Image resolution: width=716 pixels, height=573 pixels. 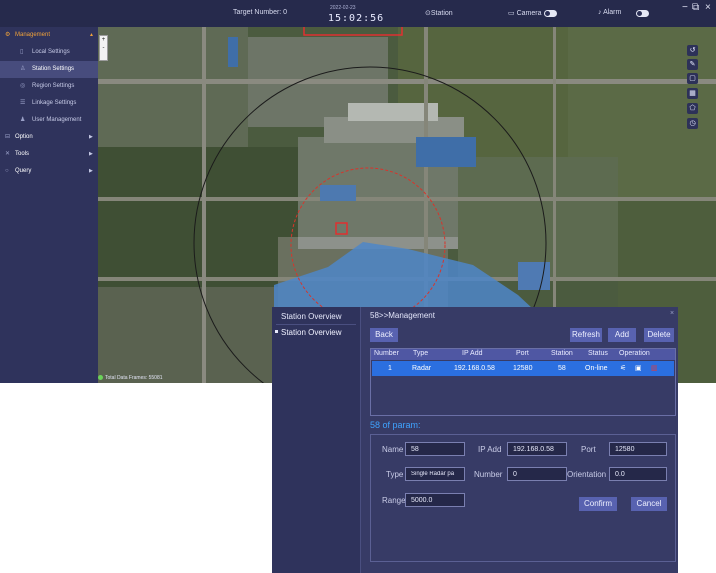 I want to click on square-icon: ▢, so click(x=692, y=78).